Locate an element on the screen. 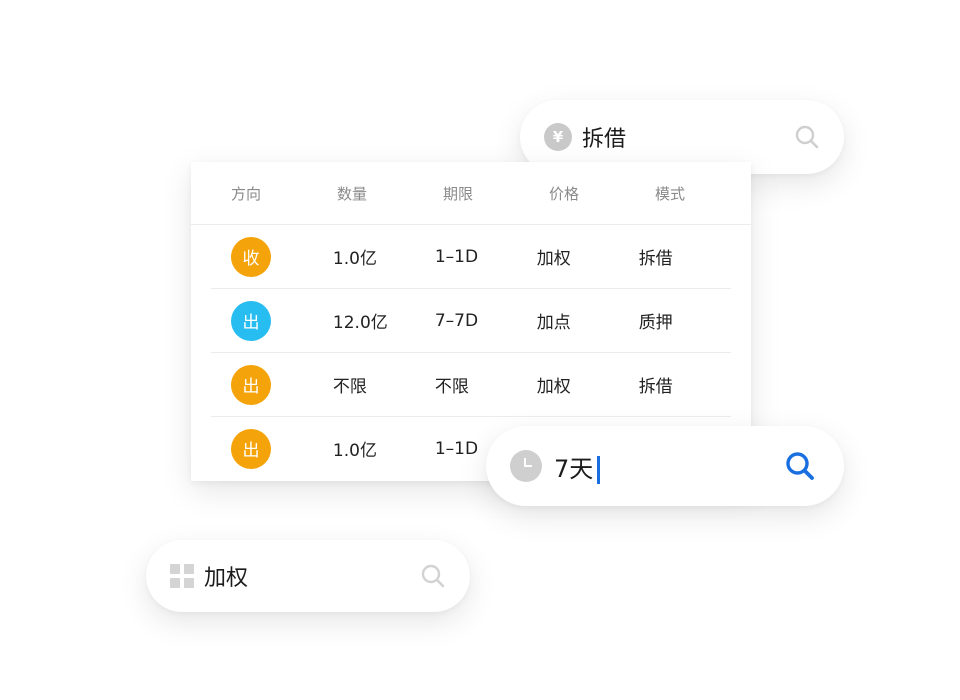  term-cell: 不限 is located at coordinates (451, 387).